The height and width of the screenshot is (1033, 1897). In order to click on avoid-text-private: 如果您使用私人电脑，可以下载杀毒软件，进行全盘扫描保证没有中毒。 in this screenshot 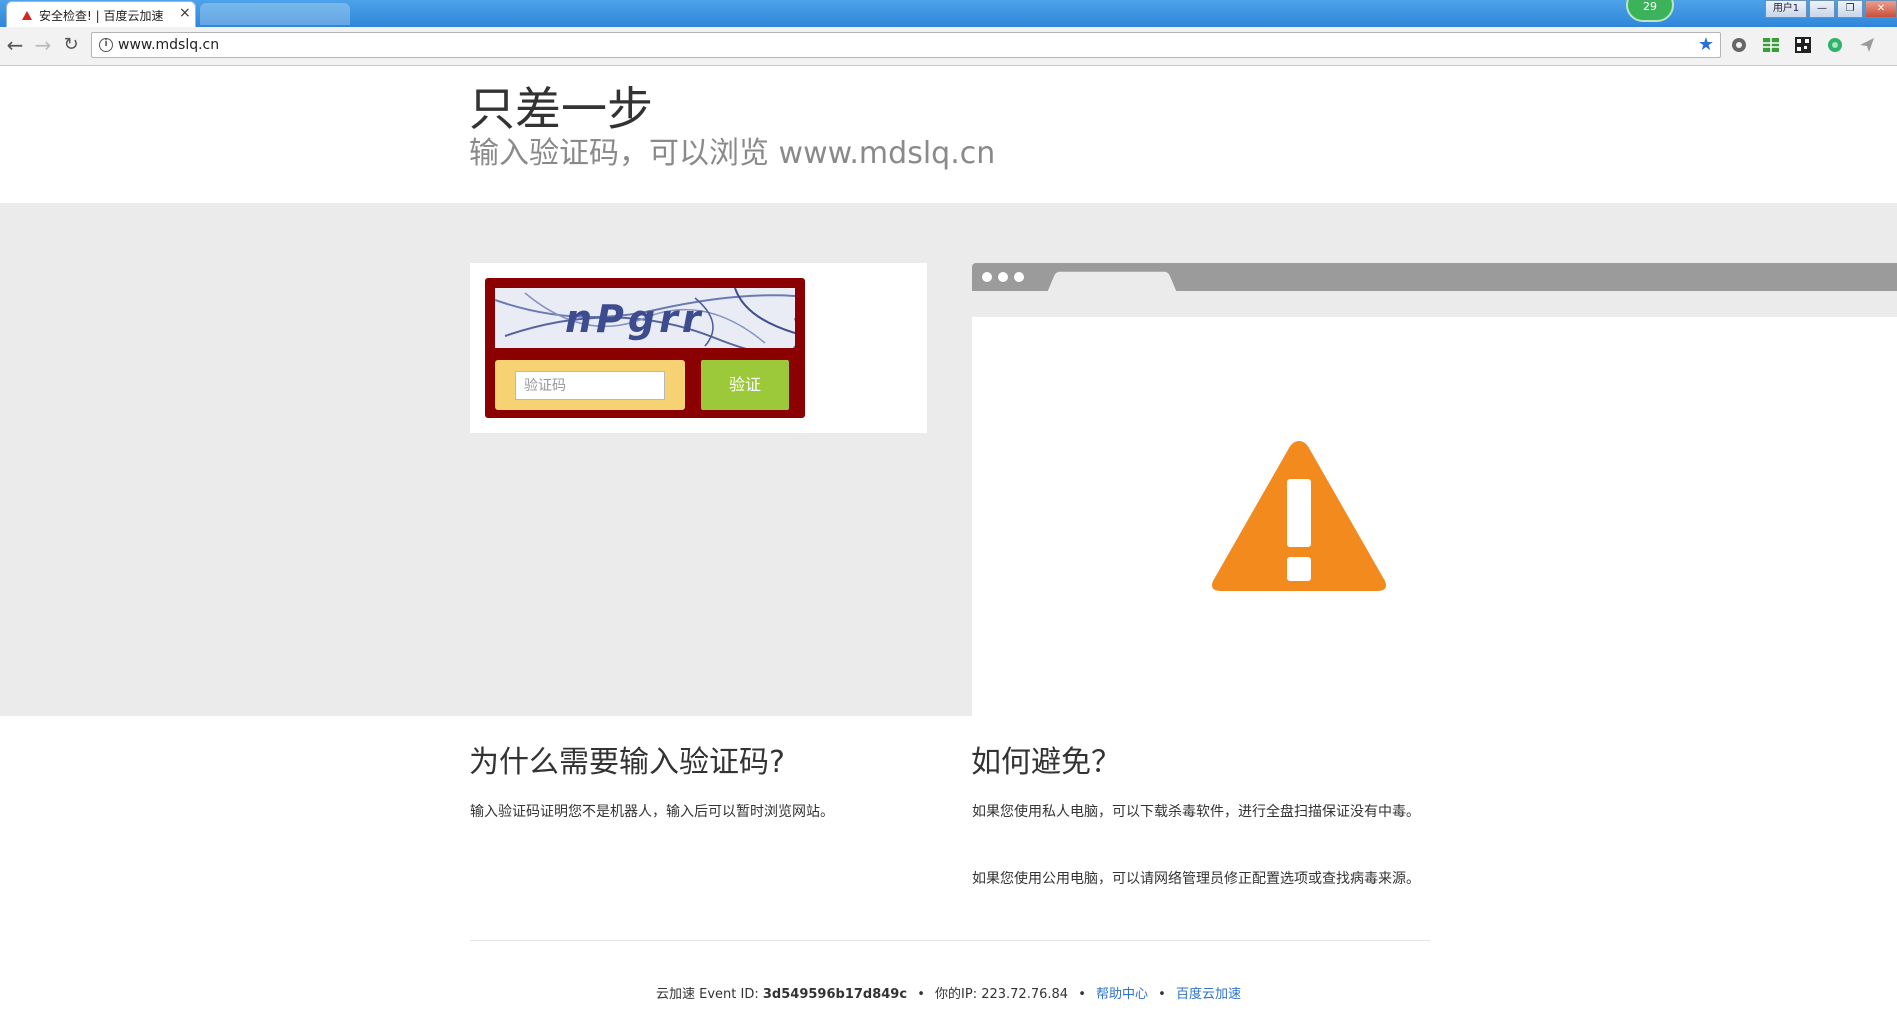, I will do `click(1196, 812)`.